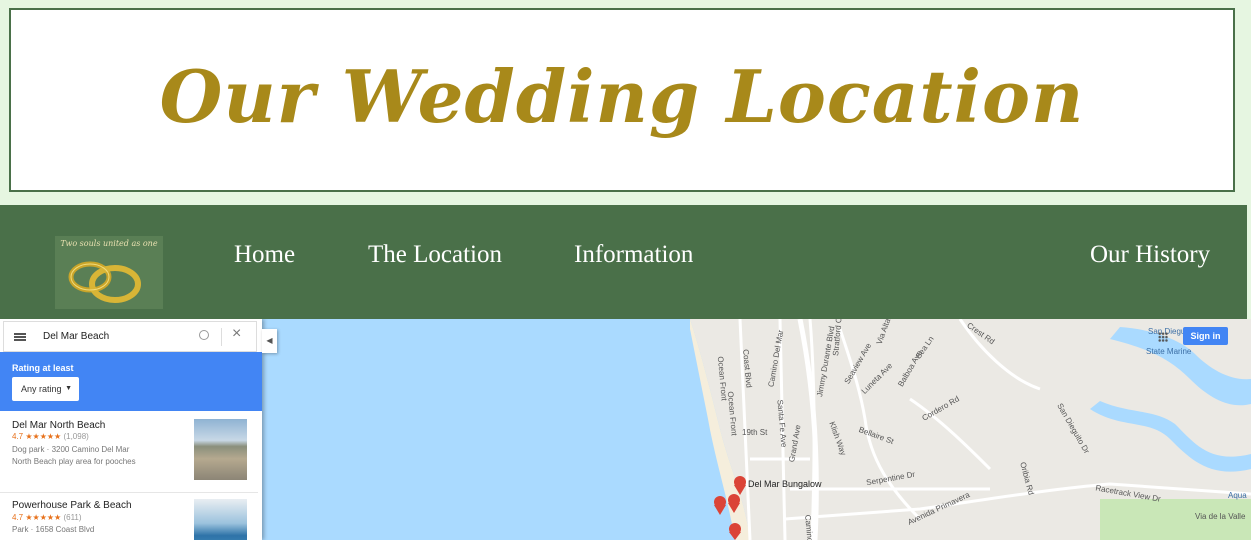 This screenshot has height=540, width=1251. What do you see at coordinates (1220, 516) in the screenshot?
I see `street-label: Via de la Valle` at bounding box center [1220, 516].